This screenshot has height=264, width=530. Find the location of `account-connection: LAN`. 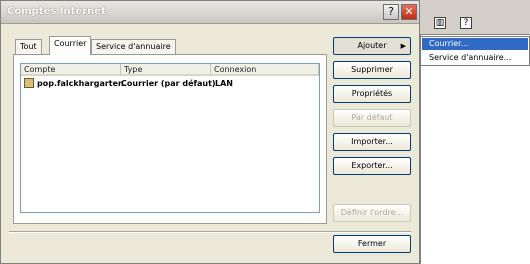

account-connection: LAN is located at coordinates (224, 83).